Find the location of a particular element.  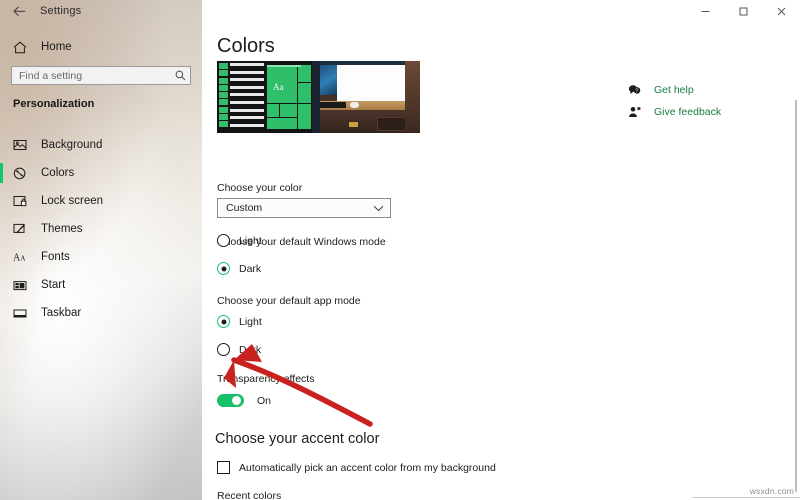

app-mode-label: Choose your default app mode is located at coordinates (289, 301).